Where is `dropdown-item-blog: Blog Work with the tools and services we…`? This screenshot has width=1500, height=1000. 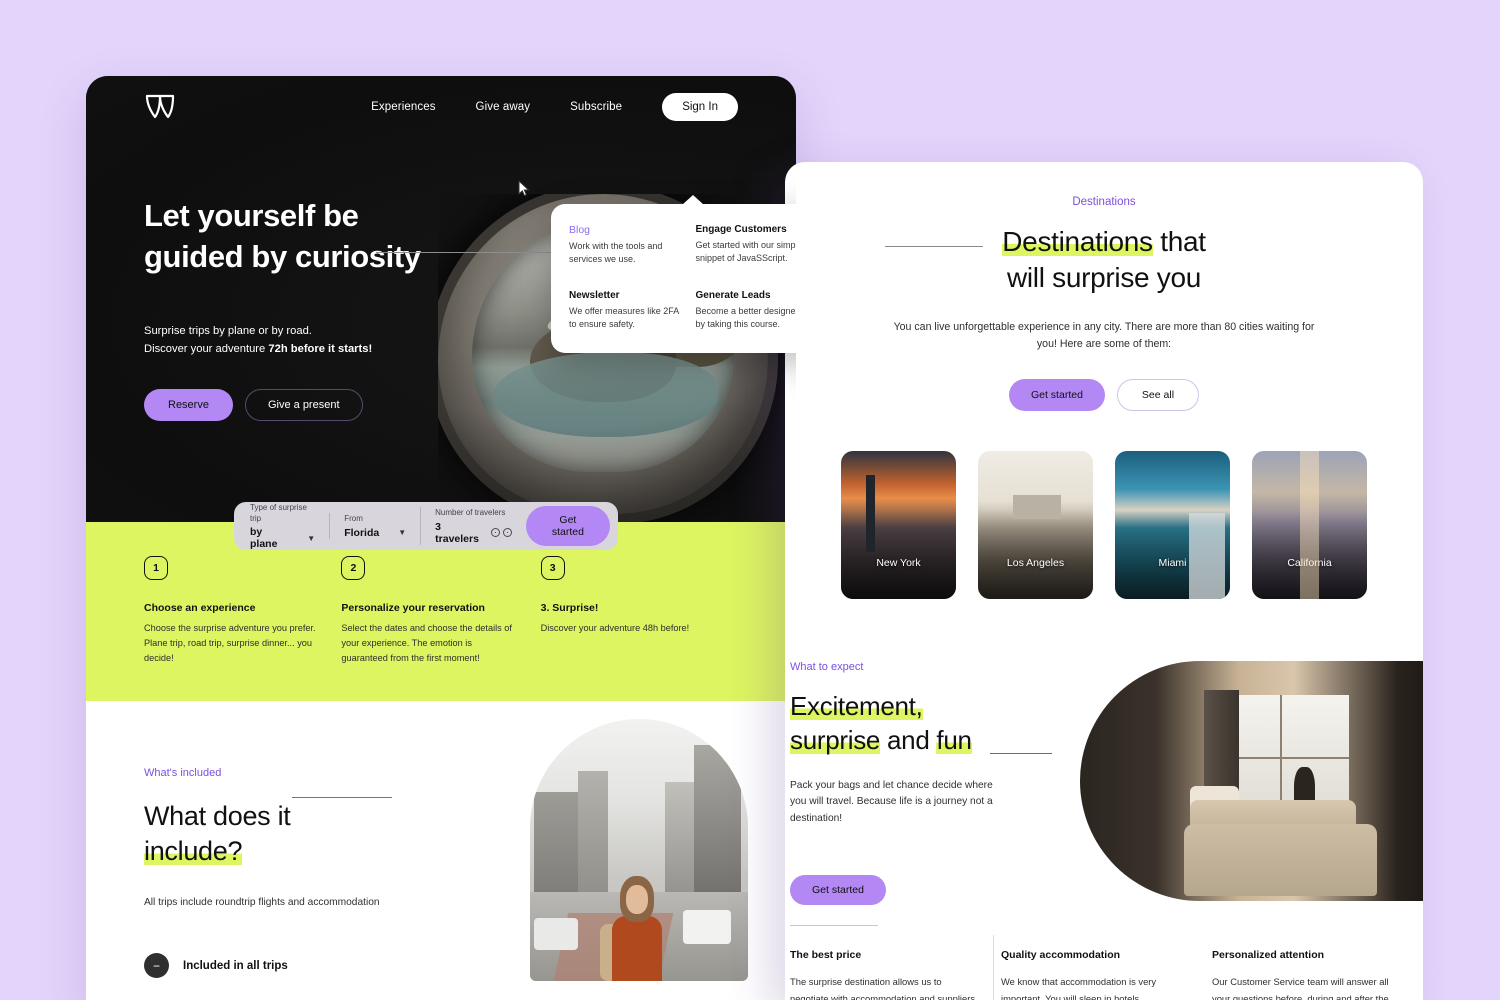
dropdown-item-blog: Blog Work with the tools and services we… is located at coordinates (625, 245).